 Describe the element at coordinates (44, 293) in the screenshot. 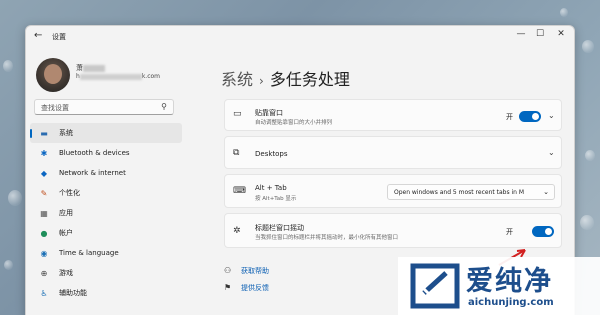

I see `accessibility-icon: ♿` at that location.